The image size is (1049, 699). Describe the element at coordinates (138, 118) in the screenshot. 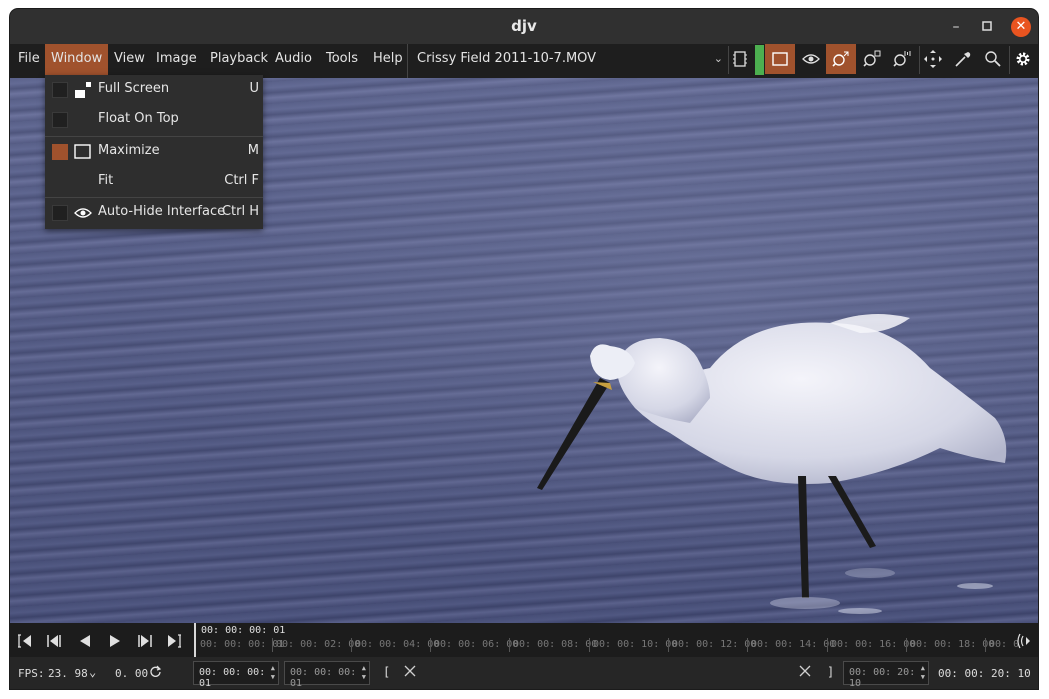

I see `menu-item-label: Float On Top` at that location.